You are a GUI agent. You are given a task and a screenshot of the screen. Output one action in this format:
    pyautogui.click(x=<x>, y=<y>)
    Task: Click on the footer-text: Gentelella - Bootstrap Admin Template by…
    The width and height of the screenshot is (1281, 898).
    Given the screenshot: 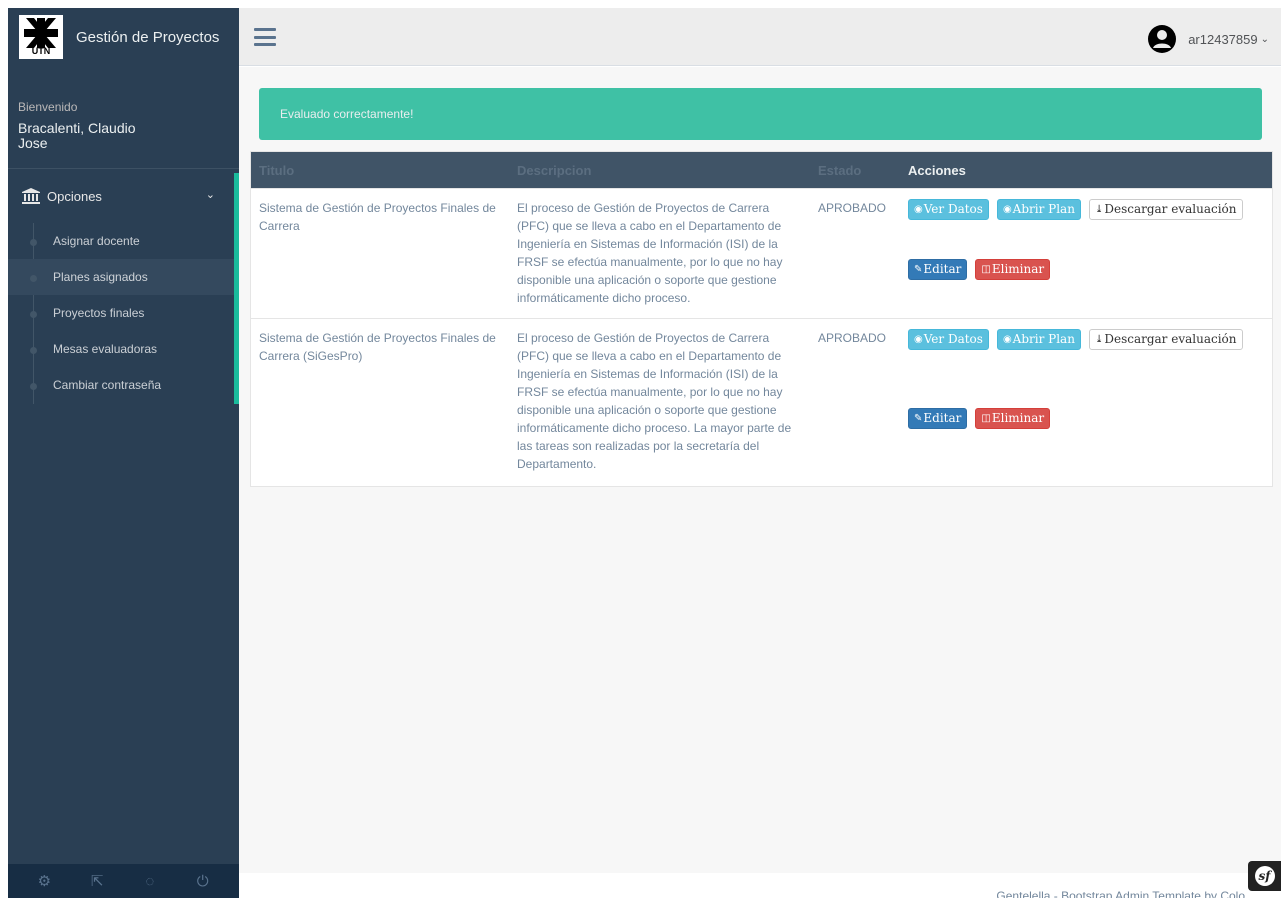 What is the action you would take?
    pyautogui.click(x=1120, y=893)
    